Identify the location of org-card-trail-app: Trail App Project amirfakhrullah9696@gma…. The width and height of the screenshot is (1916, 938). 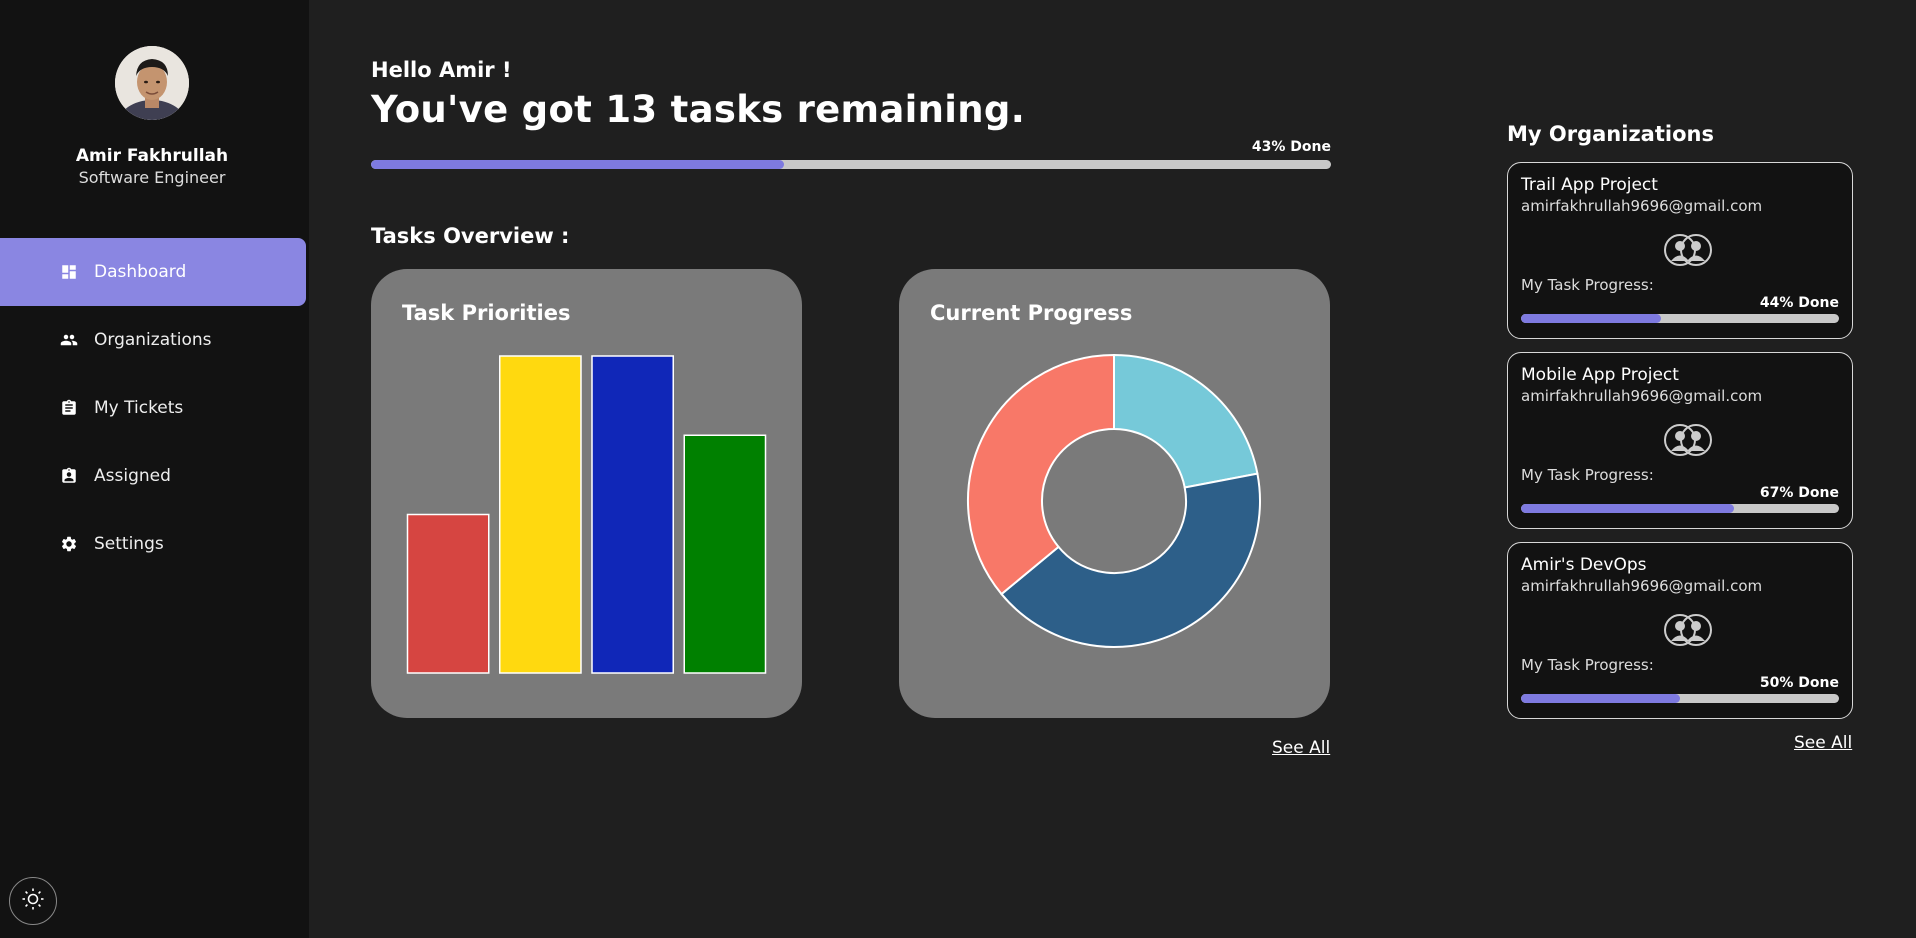
(1680, 250).